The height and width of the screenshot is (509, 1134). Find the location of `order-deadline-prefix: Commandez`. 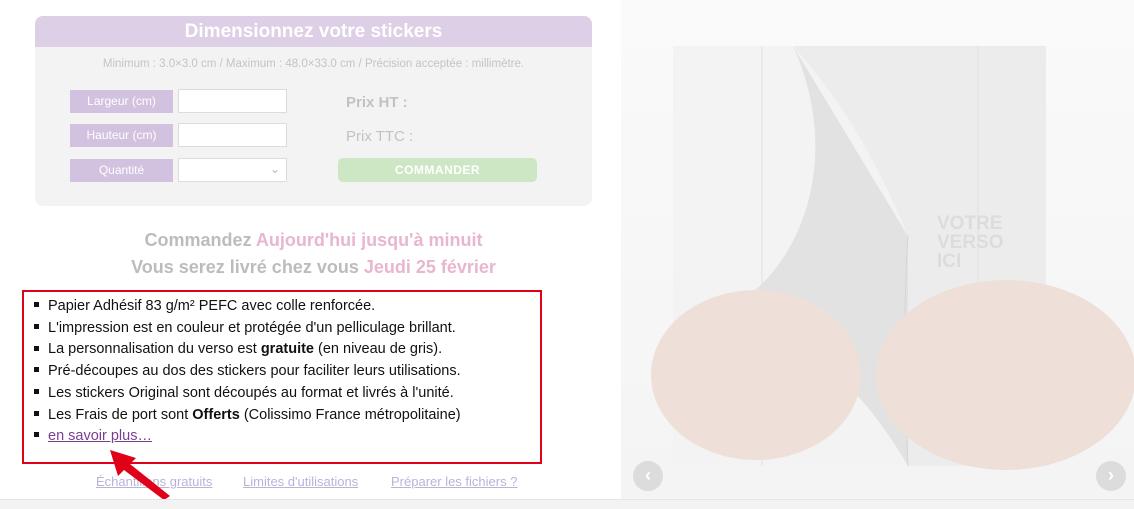

order-deadline-prefix: Commandez is located at coordinates (200, 240).